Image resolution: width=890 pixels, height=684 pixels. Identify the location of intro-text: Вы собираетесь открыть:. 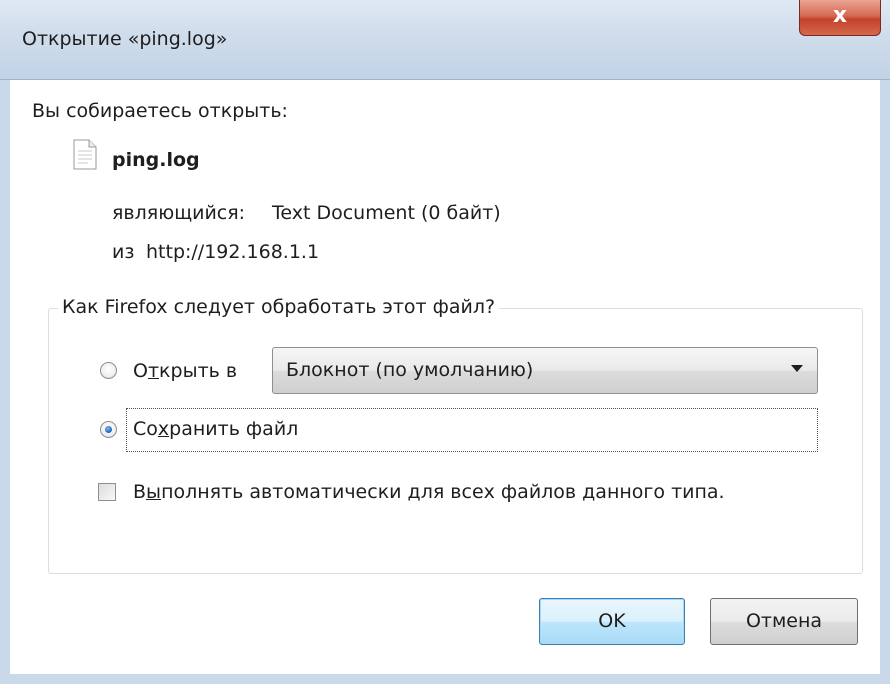
(160, 111).